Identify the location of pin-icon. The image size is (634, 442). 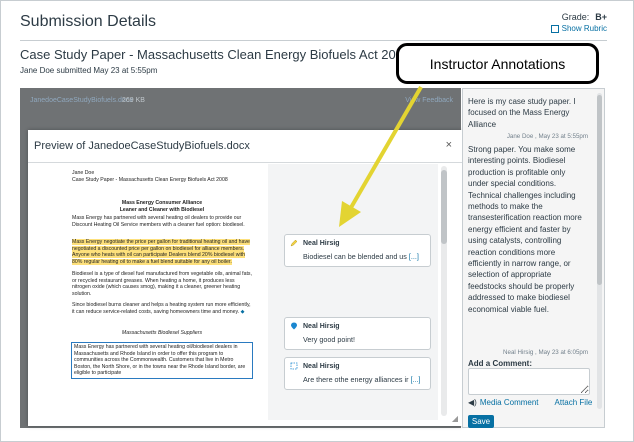
(294, 326).